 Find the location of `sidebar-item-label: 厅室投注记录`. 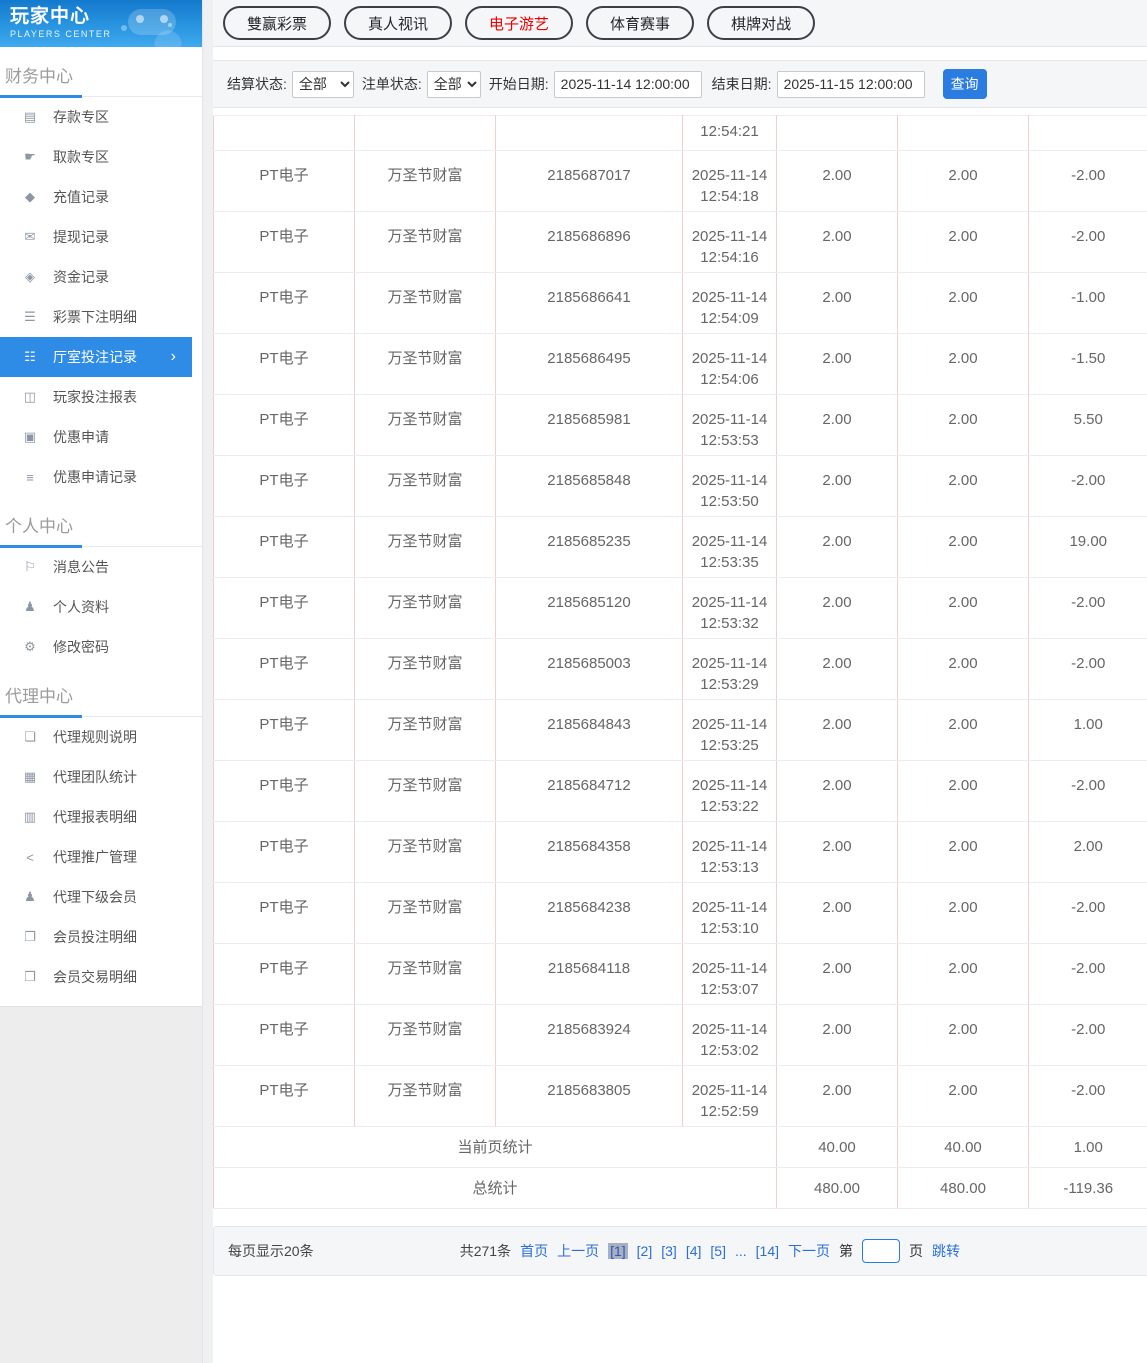

sidebar-item-label: 厅室投注记录 is located at coordinates (95, 357).